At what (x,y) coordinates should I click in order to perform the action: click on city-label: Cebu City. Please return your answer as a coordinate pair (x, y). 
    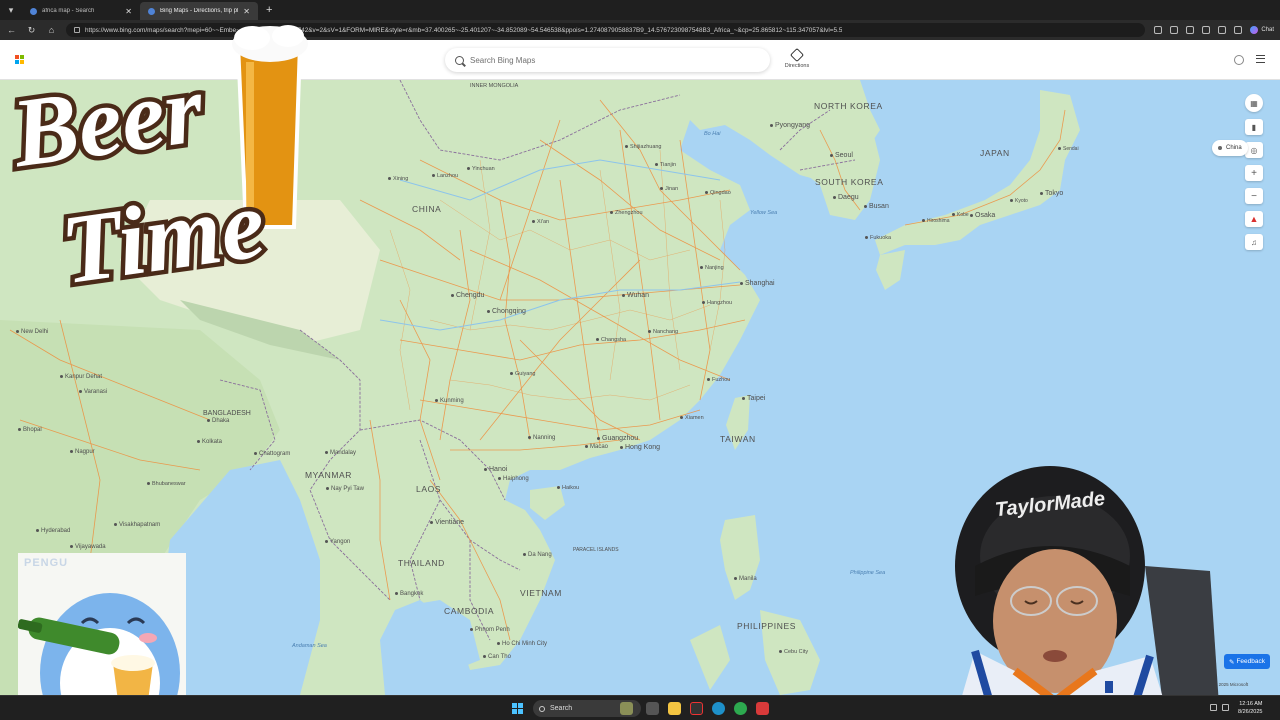
    Looking at the image, I should click on (793, 652).